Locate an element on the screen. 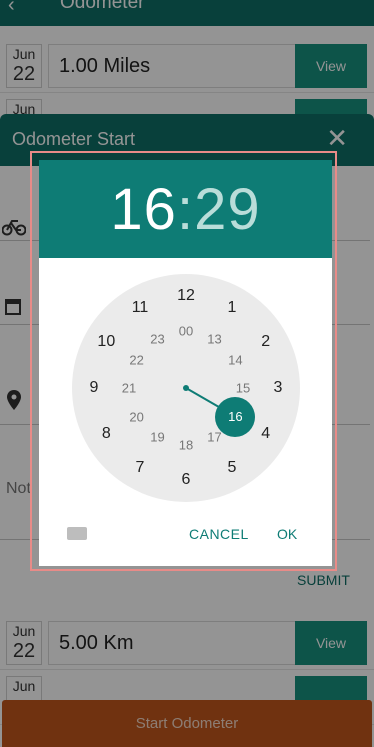 The image size is (374, 747). hour-option-23: 23 is located at coordinates (157, 338).